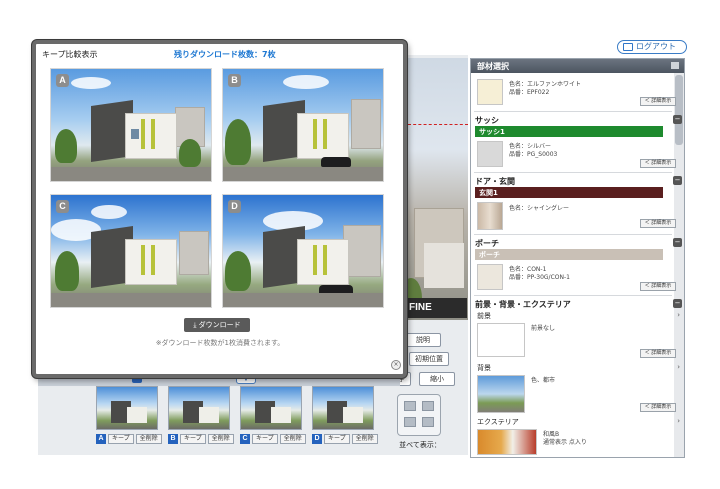 The width and height of the screenshot is (720, 489). Describe the element at coordinates (101, 439) in the screenshot. I see `thumb-label: A` at that location.